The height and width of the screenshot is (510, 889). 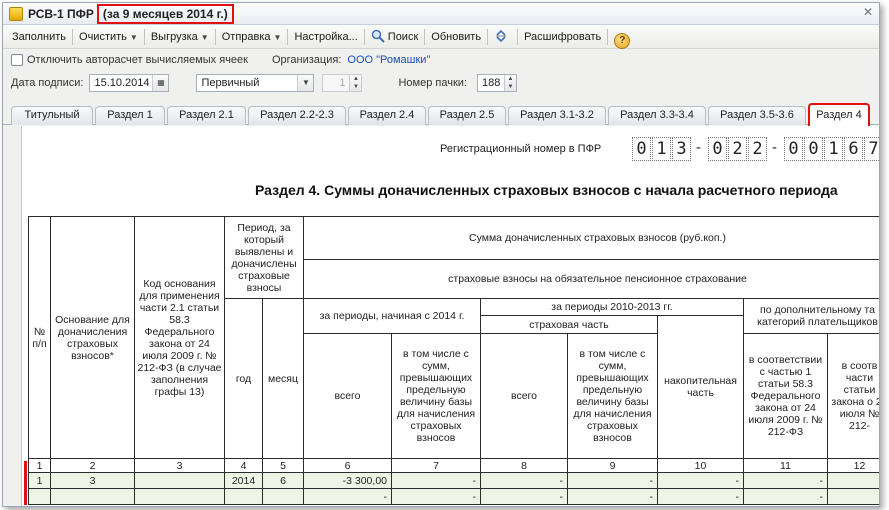 I want to click on disable-autocalc-label: Отключить авторасчет вычисляемых ячеек, so click(x=137, y=60).